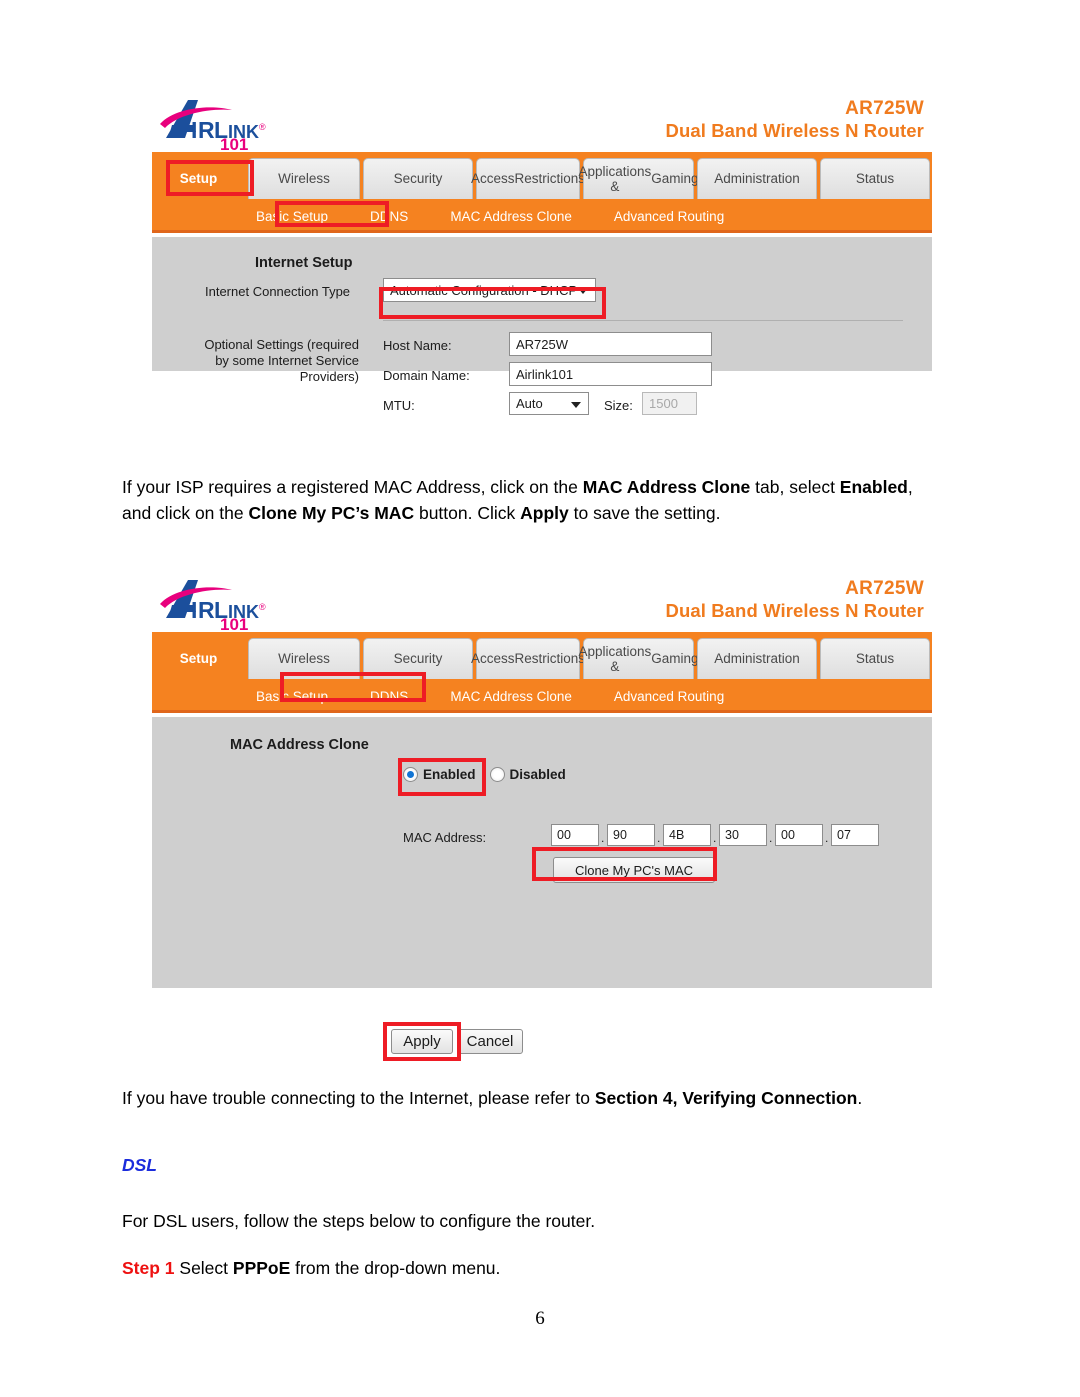 This screenshot has width=1080, height=1397. I want to click on domain-name-input: Airlink101, so click(610, 374).